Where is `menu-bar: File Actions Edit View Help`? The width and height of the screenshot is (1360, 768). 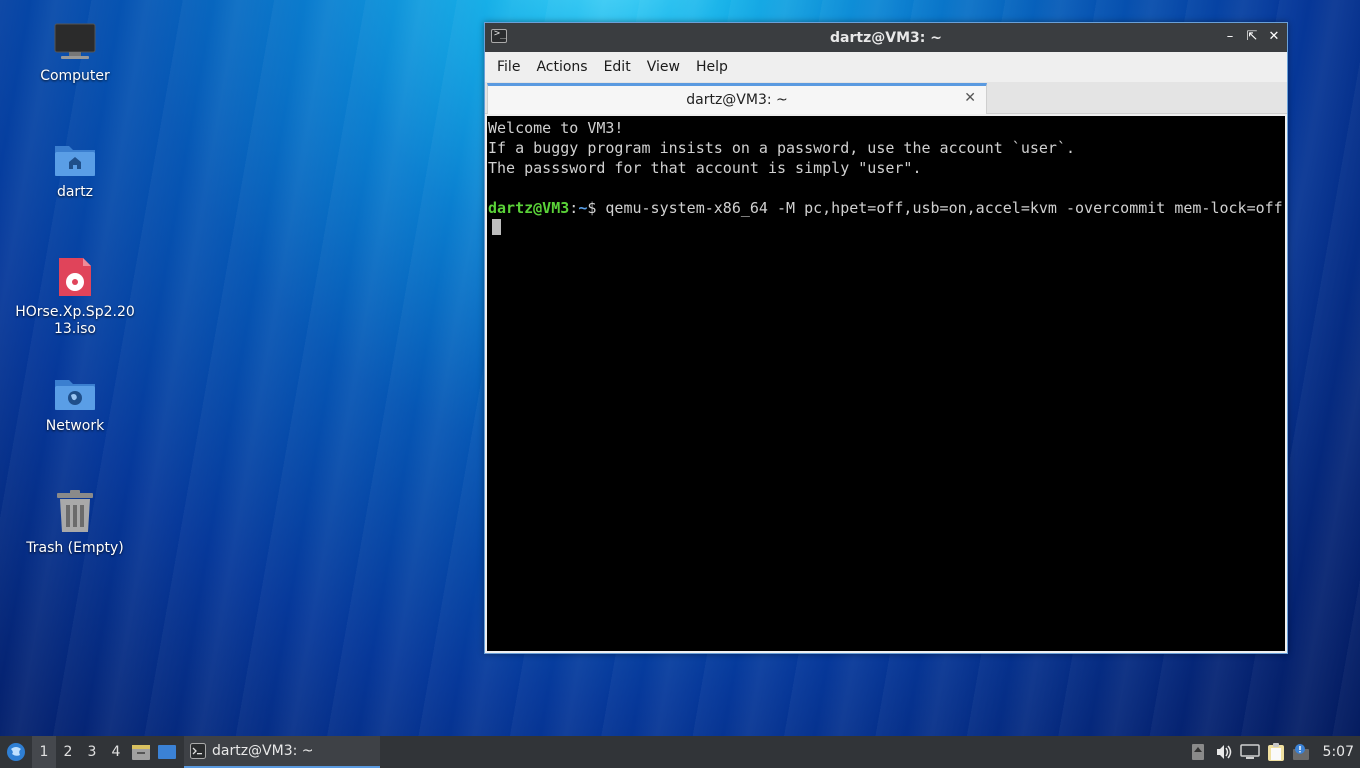 menu-bar: File Actions Edit View Help is located at coordinates (886, 67).